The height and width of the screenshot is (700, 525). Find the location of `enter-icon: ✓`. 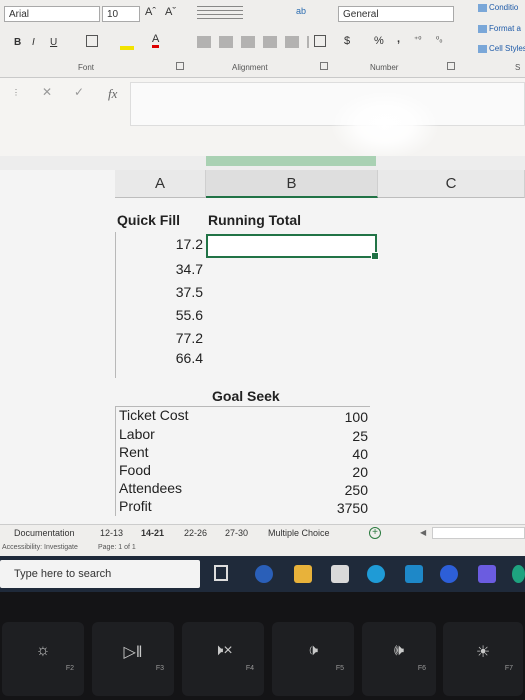

enter-icon: ✓ is located at coordinates (79, 92).